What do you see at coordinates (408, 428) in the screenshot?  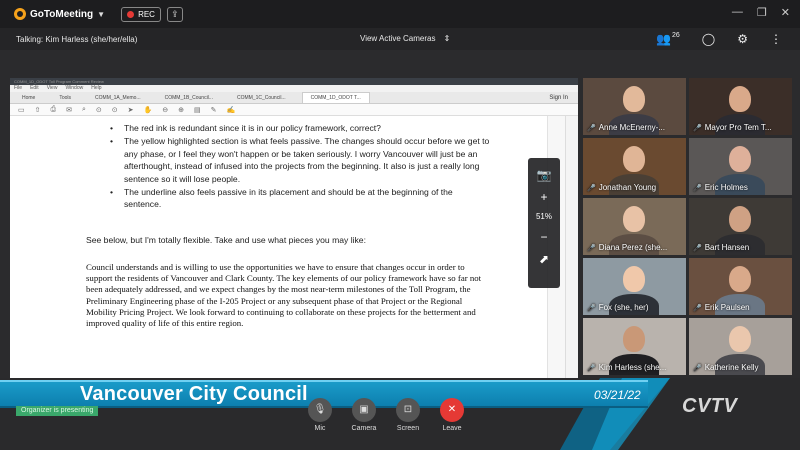 I see `screen-label: Screen` at bounding box center [408, 428].